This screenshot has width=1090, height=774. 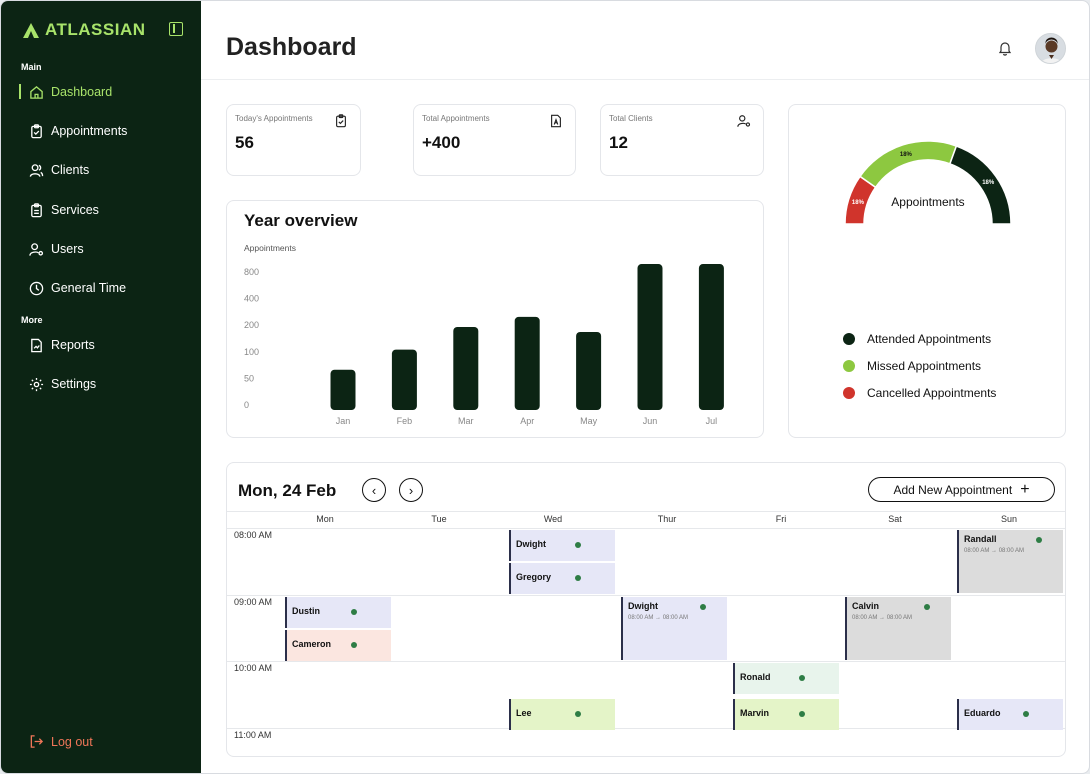 What do you see at coordinates (494, 140) in the screenshot?
I see `stat-card-total-appointments: Total Appointments +400` at bounding box center [494, 140].